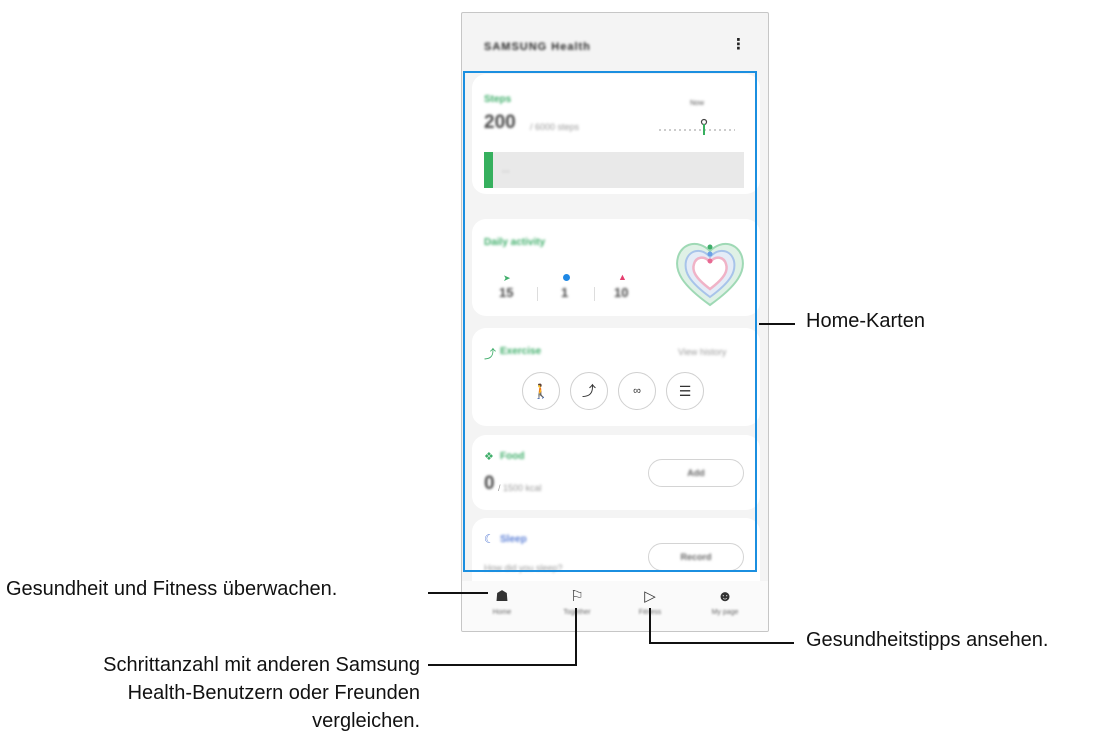  I want to click on callout-compare-line1: Schrittanzahl mit anderen Samsung, so click(261, 665).